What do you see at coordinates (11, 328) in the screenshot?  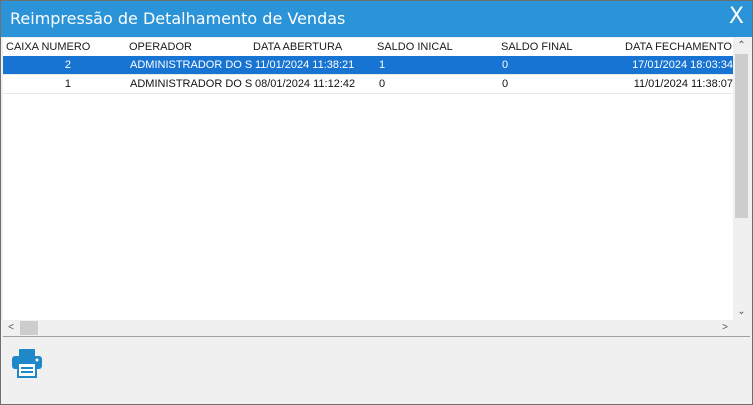 I see `chevron-left-icon: <` at bounding box center [11, 328].